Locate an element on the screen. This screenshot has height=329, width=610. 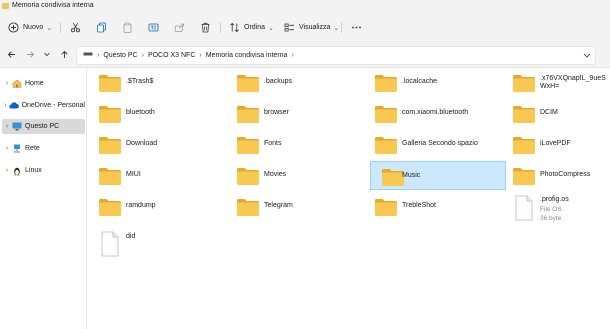
item-name: DCIM is located at coordinates (549, 112).